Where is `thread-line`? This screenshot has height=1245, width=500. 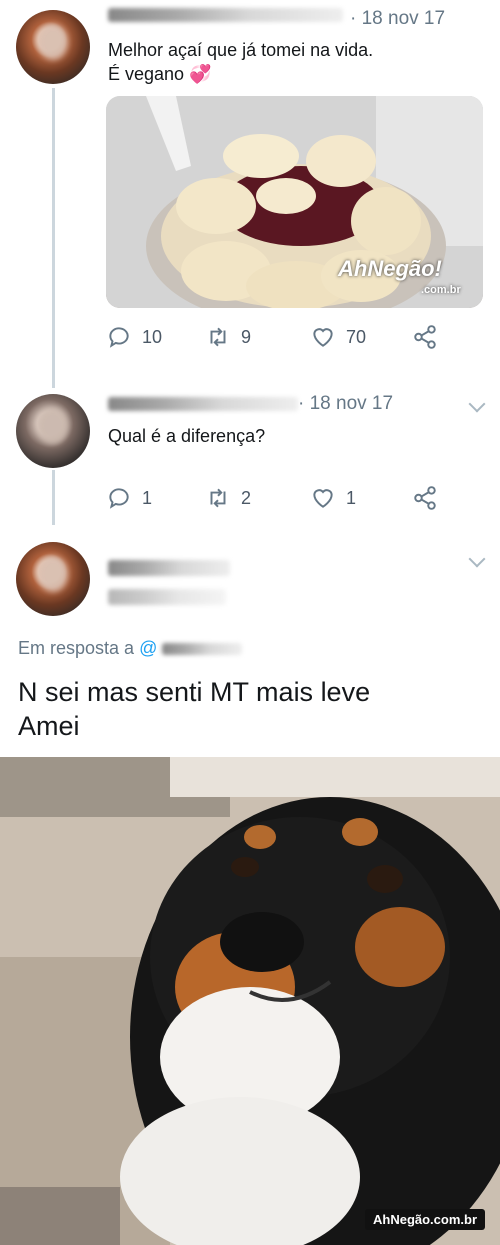
thread-line is located at coordinates (53, 238).